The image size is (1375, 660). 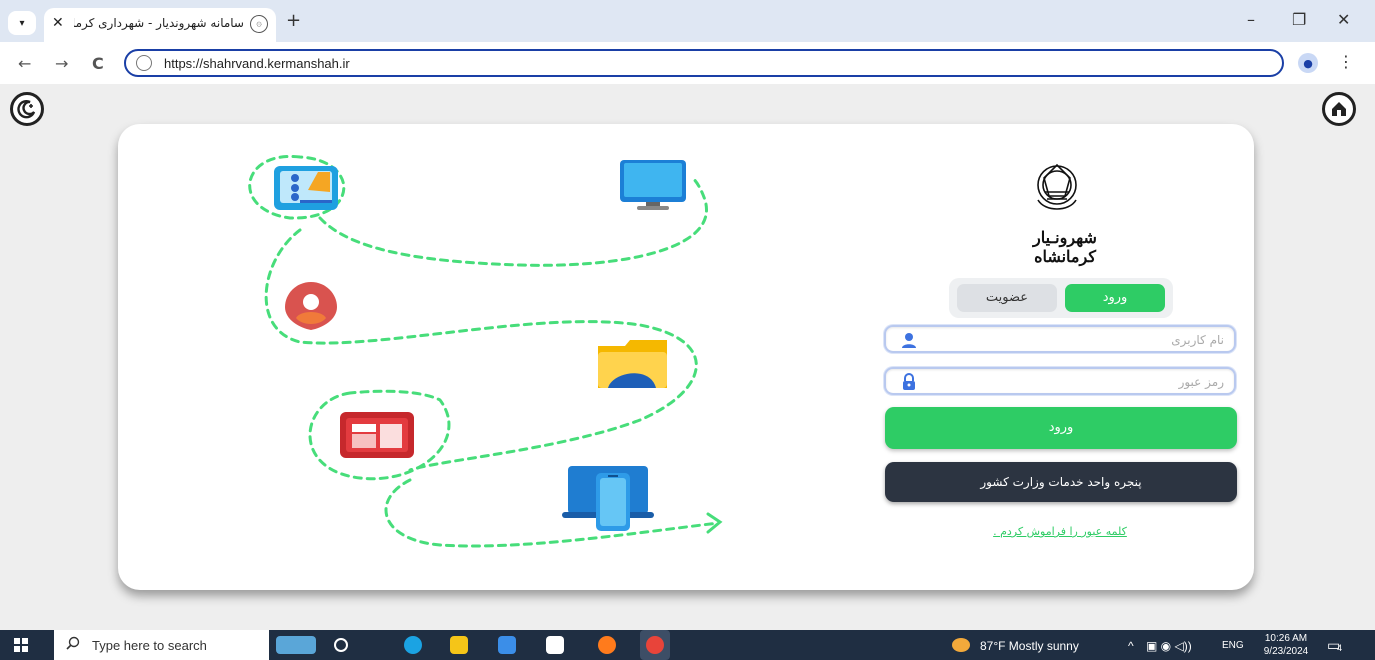 What do you see at coordinates (144, 63) in the screenshot?
I see `site-info-icon` at bounding box center [144, 63].